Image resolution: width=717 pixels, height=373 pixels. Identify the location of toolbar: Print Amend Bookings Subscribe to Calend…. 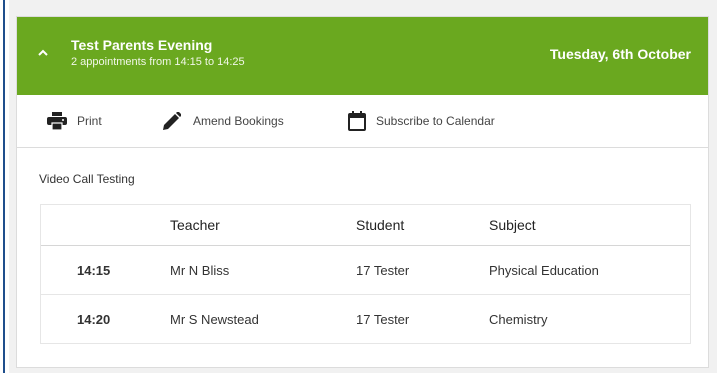
(362, 121).